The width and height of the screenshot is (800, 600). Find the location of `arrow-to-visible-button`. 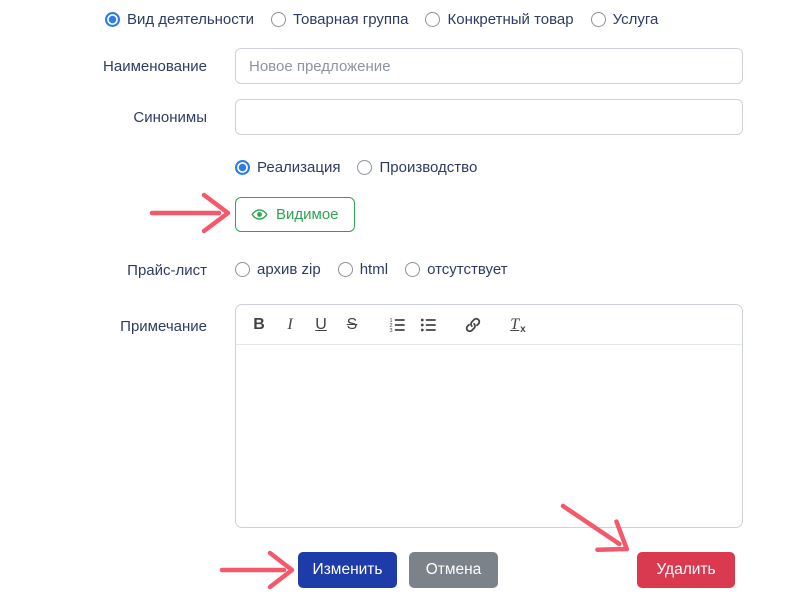

arrow-to-visible-button is located at coordinates (190, 213).